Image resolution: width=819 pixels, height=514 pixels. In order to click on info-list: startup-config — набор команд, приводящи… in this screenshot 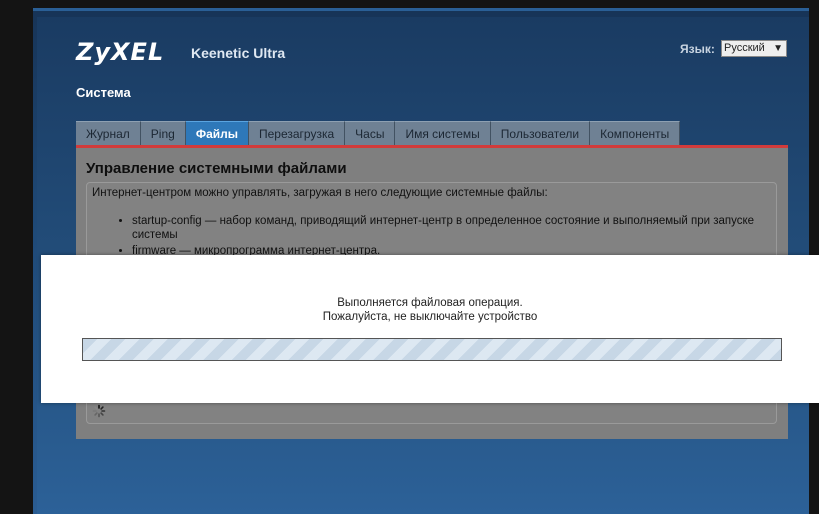, I will do `click(438, 237)`.